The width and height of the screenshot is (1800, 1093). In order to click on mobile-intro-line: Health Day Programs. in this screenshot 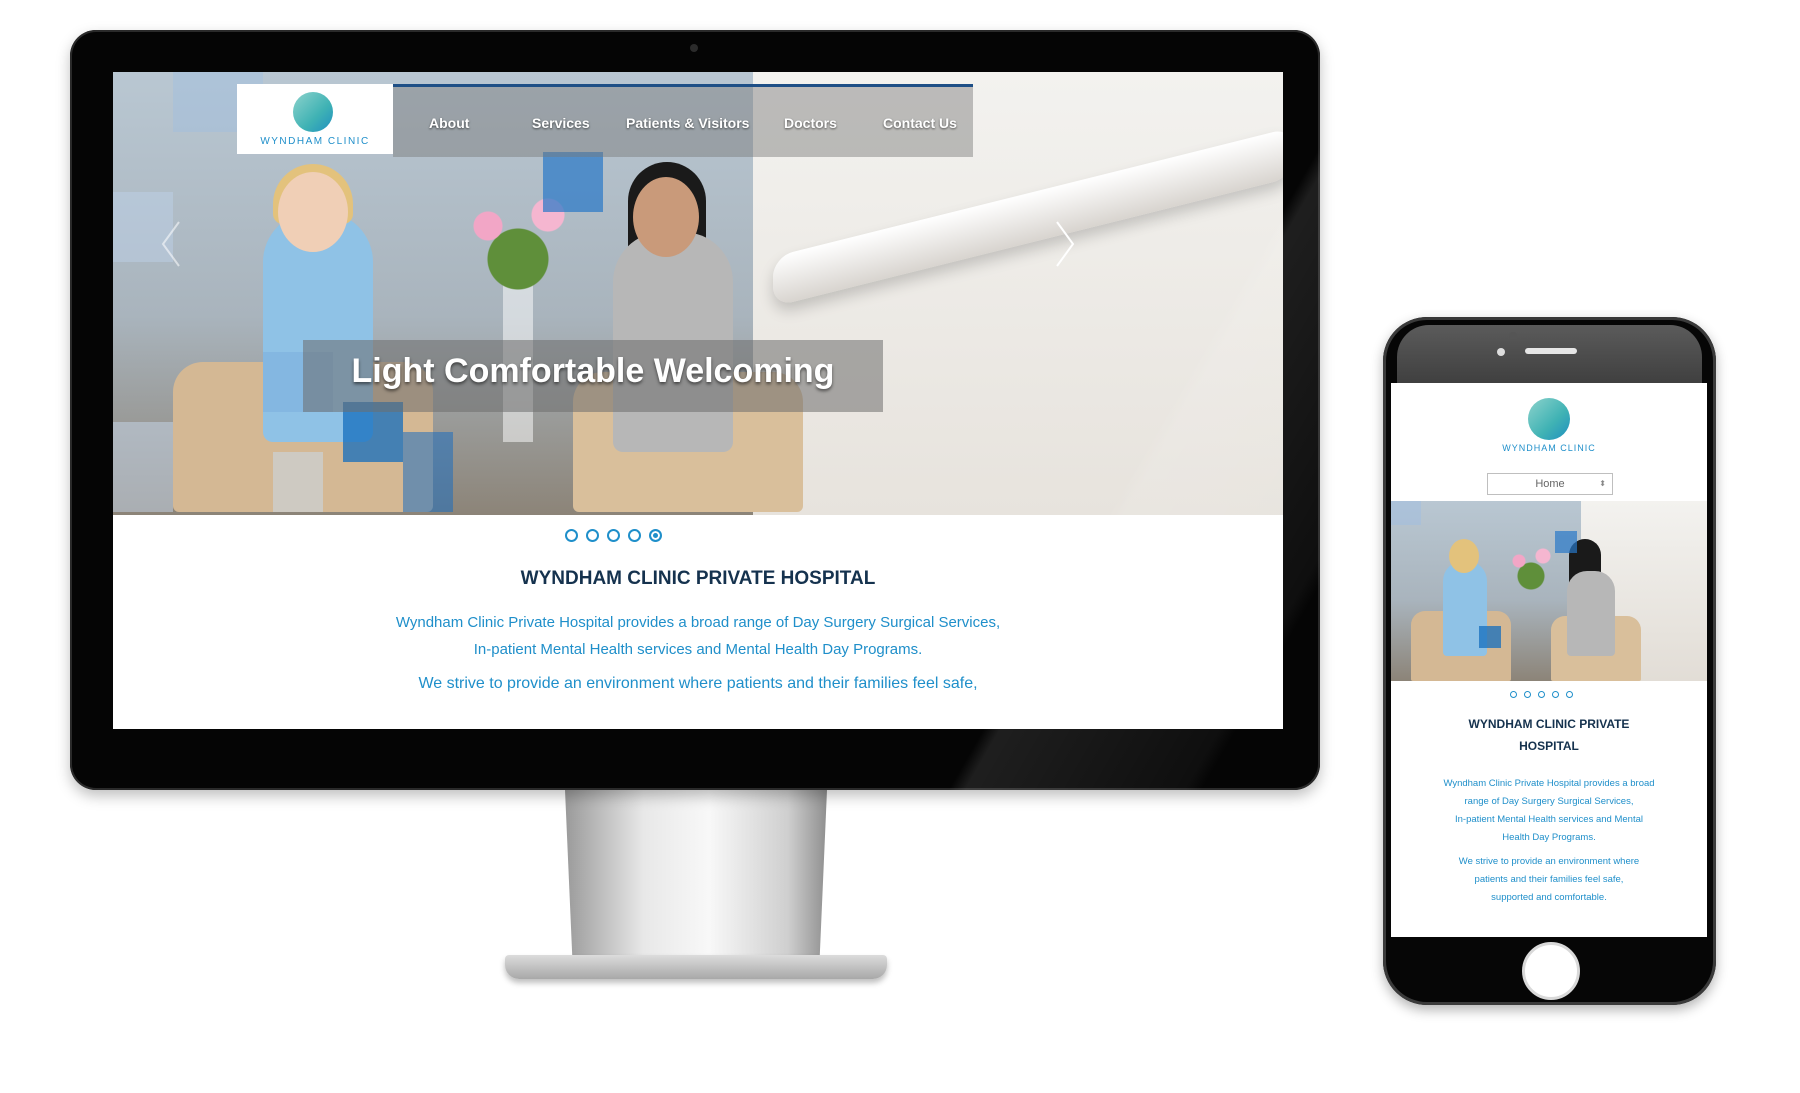, I will do `click(1549, 837)`.